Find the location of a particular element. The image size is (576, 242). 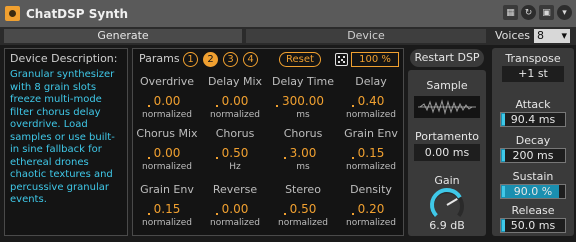

chevron-down-icon: ▾ is located at coordinates (564, 35).